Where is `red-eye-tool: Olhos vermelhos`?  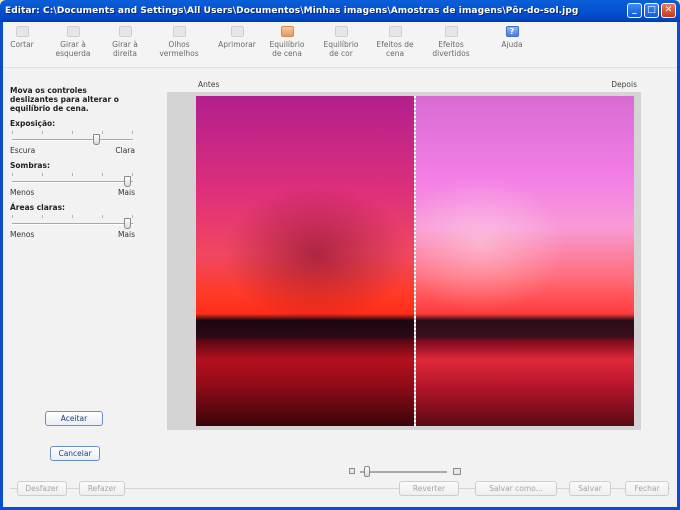
red-eye-tool: Olhos vermelhos is located at coordinates (179, 42).